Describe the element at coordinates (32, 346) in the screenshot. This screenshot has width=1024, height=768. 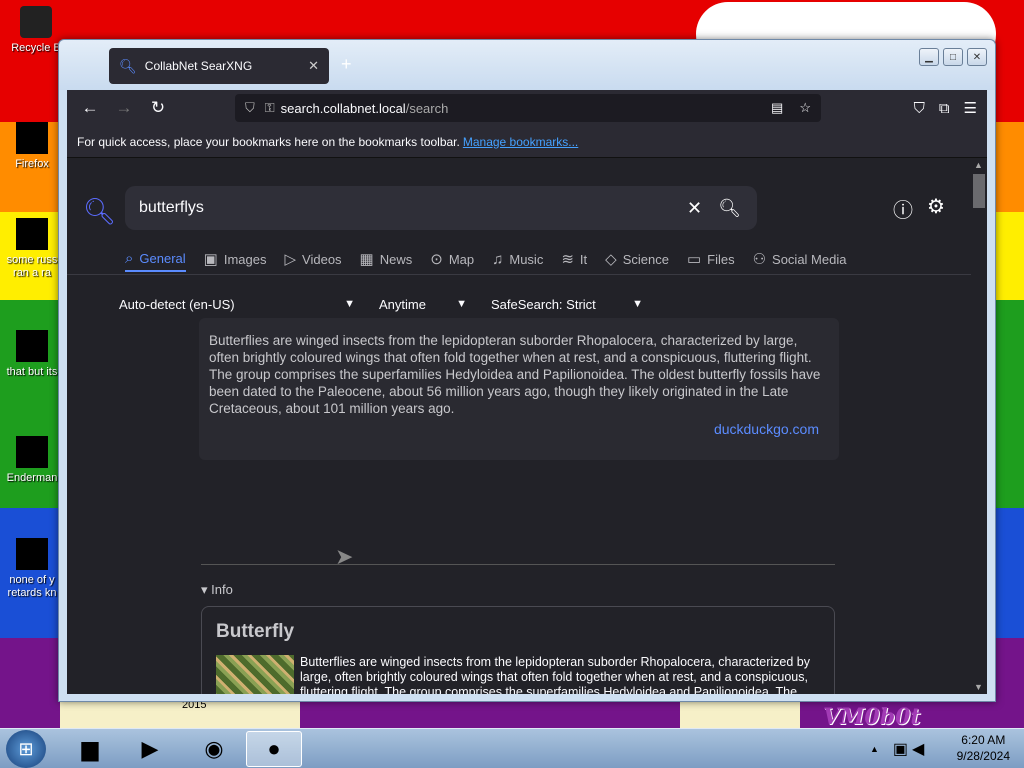
I see `folder-icon` at that location.